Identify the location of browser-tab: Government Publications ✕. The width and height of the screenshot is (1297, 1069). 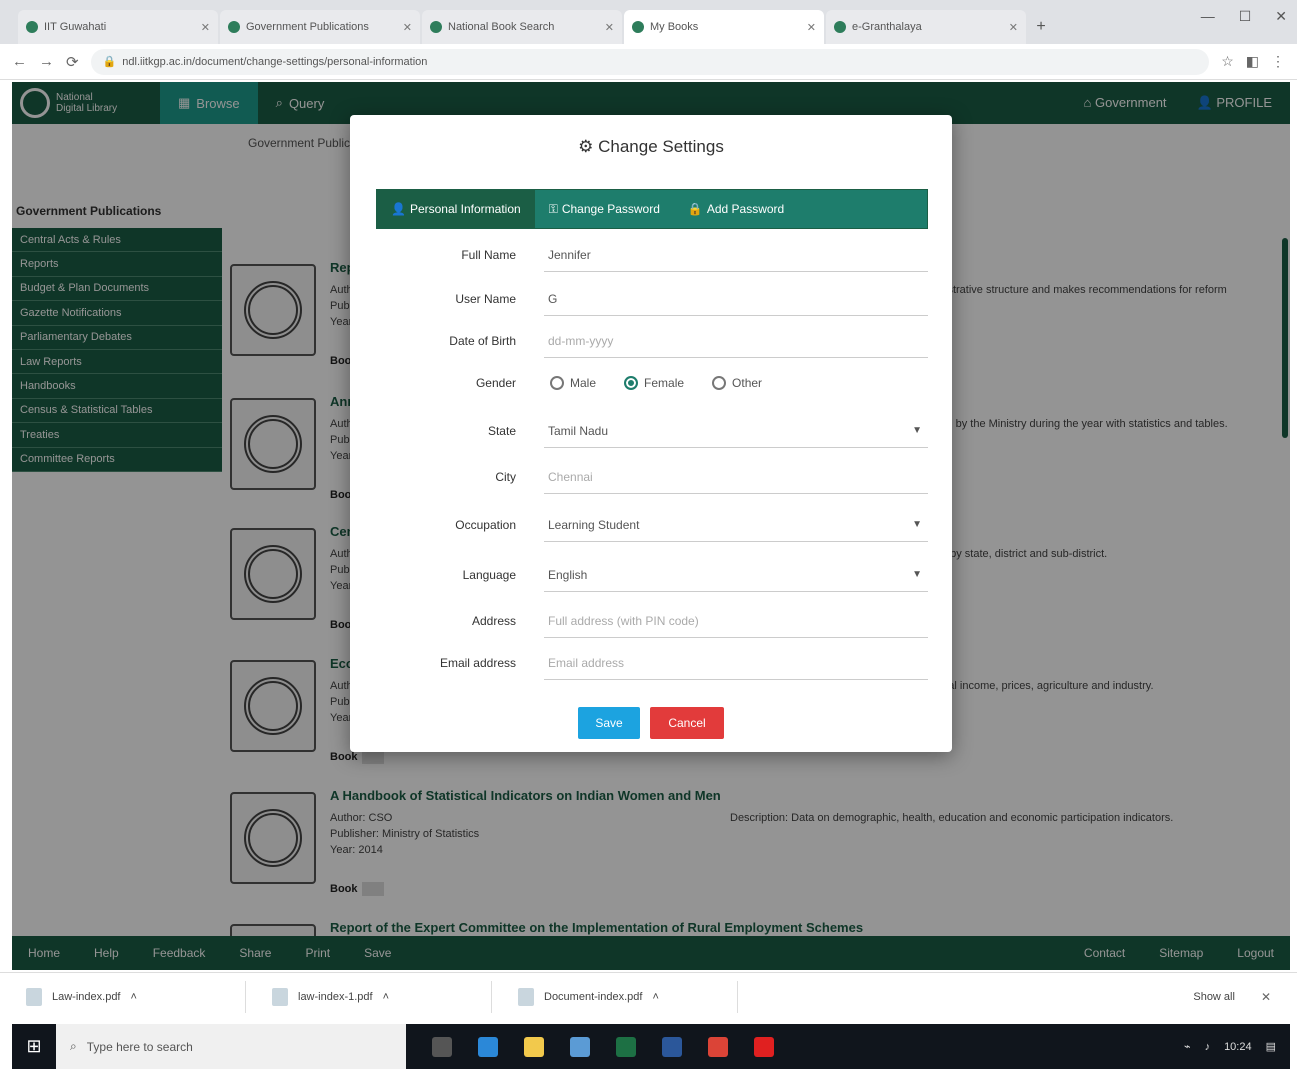
(320, 27).